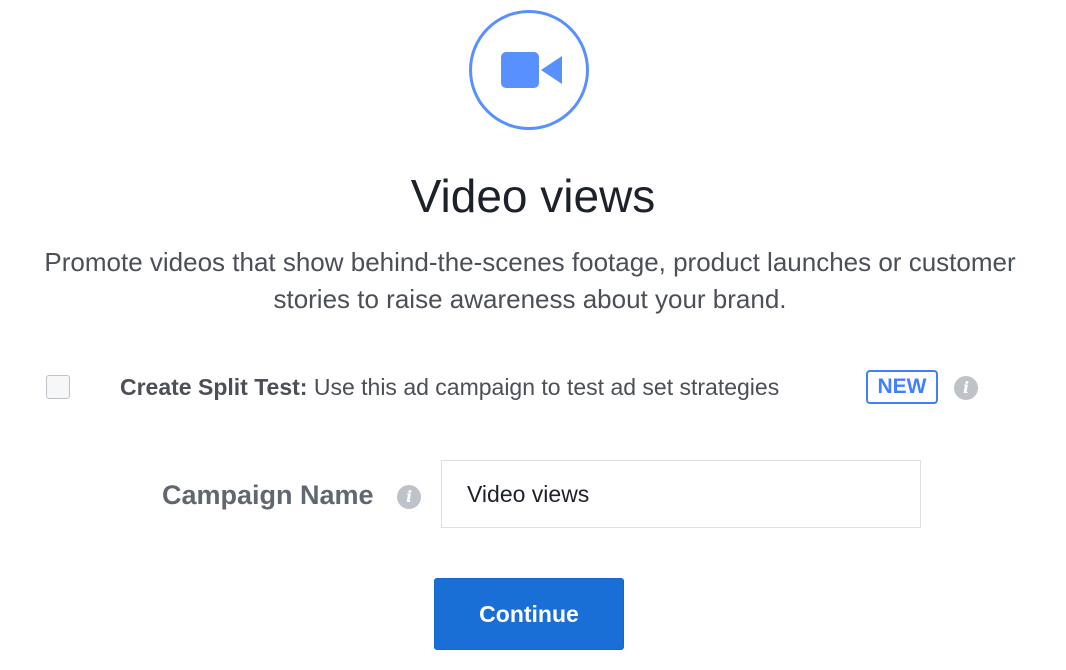 The height and width of the screenshot is (670, 1066). I want to click on video-objective-icon-circle, so click(529, 70).